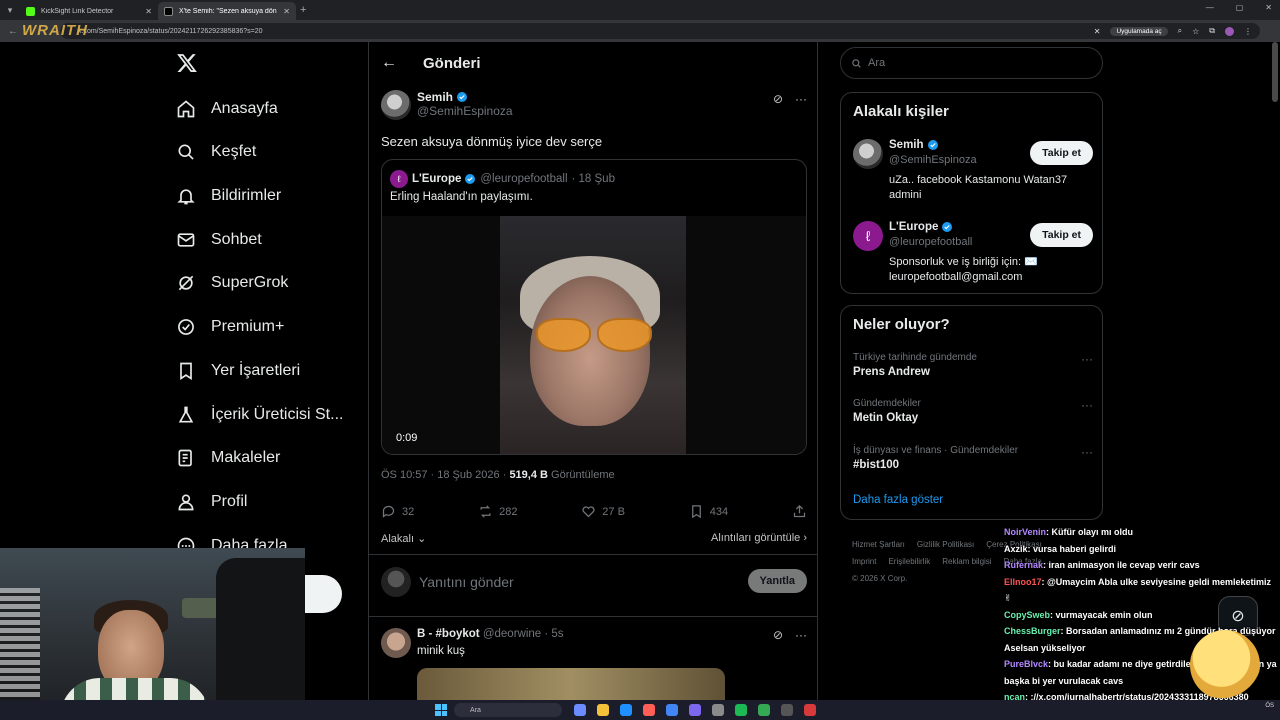  What do you see at coordinates (397, 511) in the screenshot?
I see `reply-button: 32` at bounding box center [397, 511].